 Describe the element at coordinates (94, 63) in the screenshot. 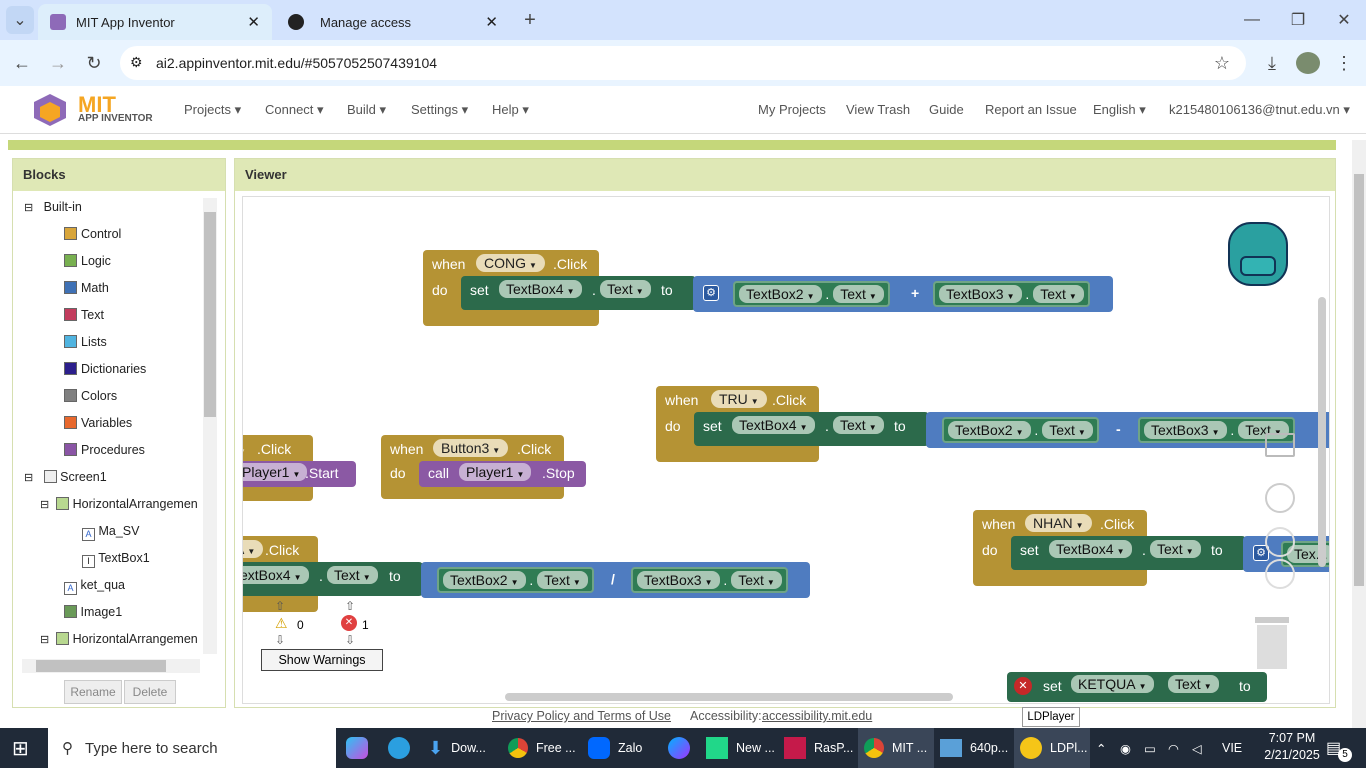

I see `reload-icon: ↻` at that location.